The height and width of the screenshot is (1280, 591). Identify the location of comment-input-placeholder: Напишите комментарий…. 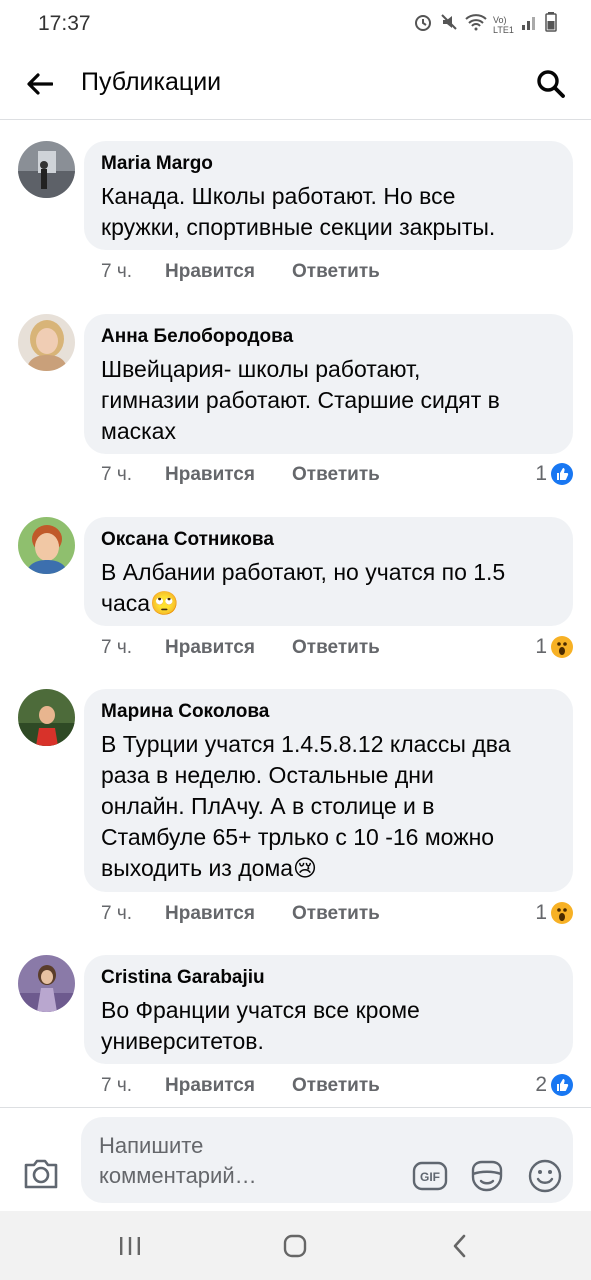
(178, 1160).